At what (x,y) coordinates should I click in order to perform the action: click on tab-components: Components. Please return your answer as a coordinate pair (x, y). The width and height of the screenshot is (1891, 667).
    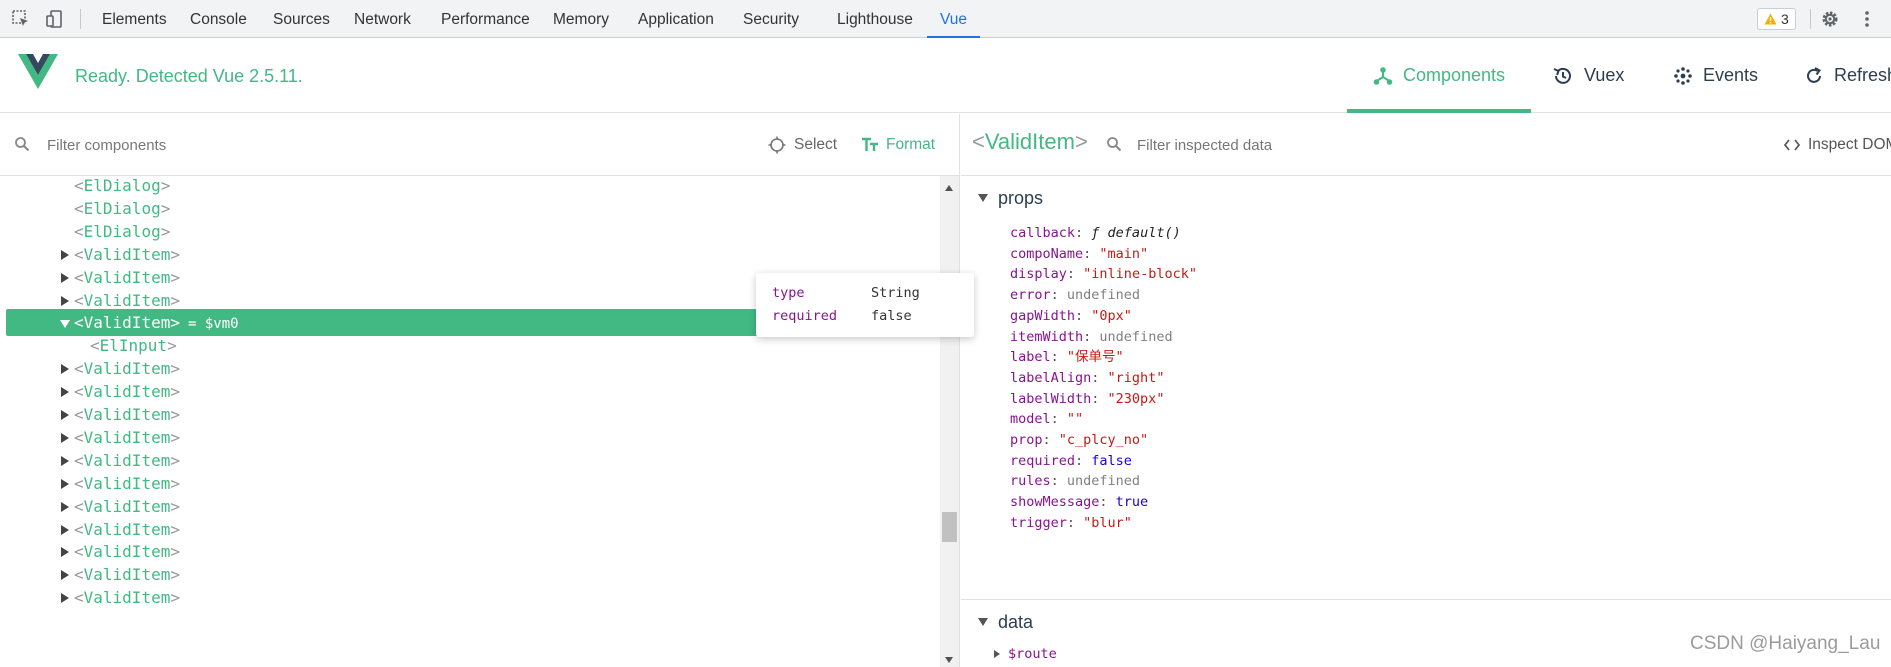
    Looking at the image, I should click on (1439, 75).